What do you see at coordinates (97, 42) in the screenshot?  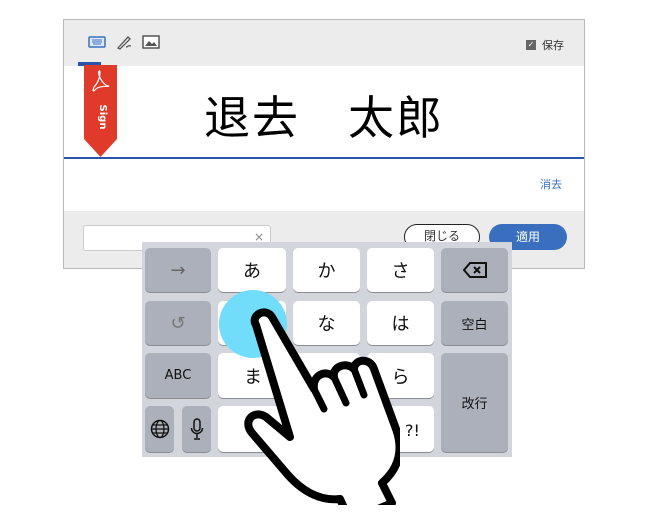 I see `keyboard-icon` at bounding box center [97, 42].